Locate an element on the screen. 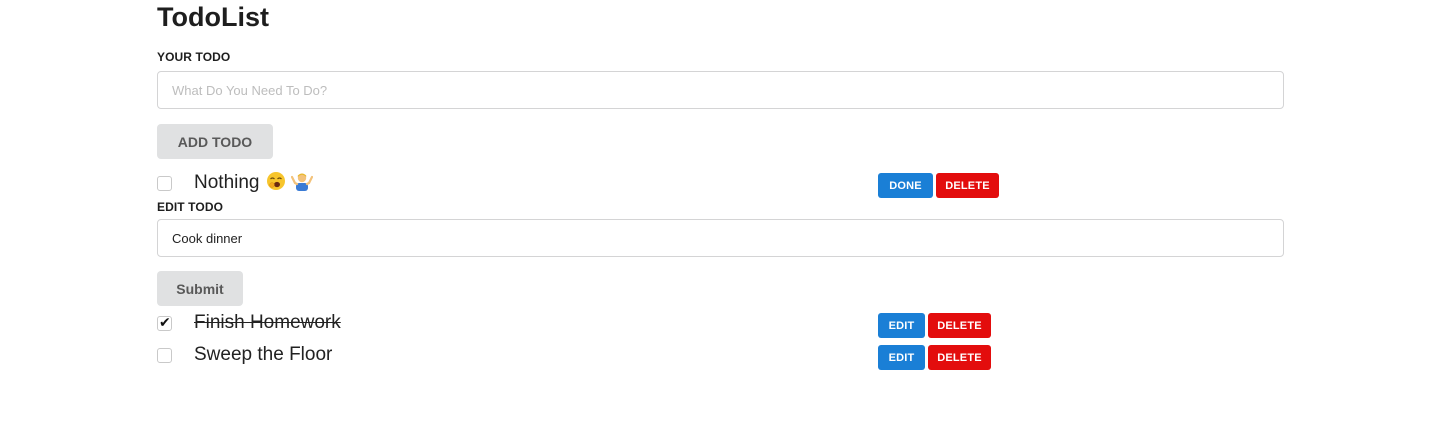 The width and height of the screenshot is (1440, 427). edit-todo-input is located at coordinates (720, 238).